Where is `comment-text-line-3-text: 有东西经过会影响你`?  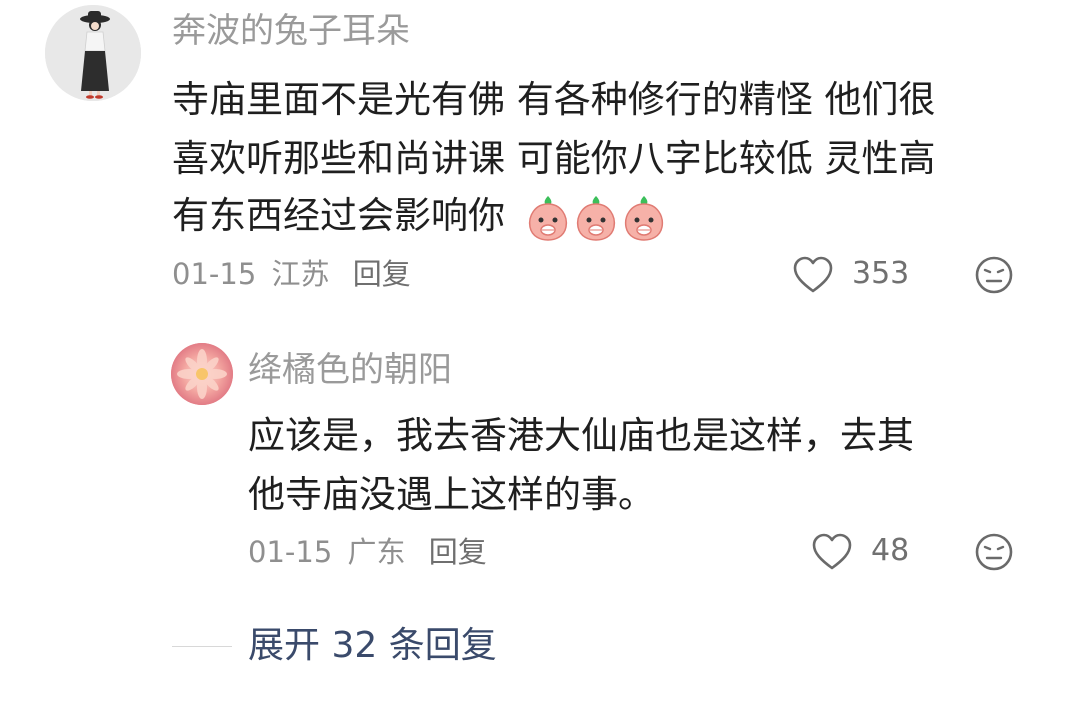
comment-text-line-3-text: 有东西经过会影响你 is located at coordinates (338, 215).